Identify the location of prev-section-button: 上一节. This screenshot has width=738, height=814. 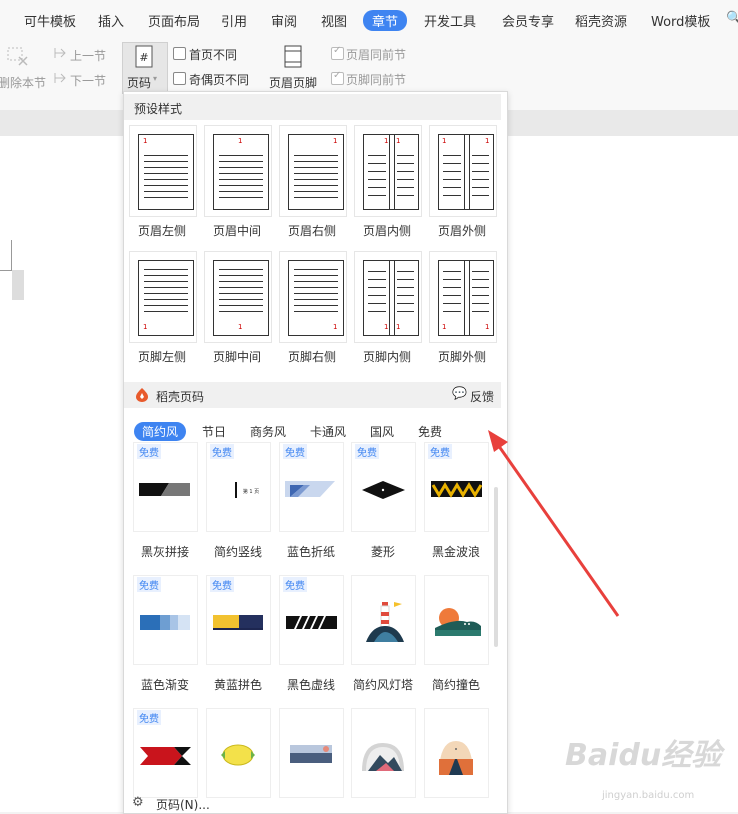
(88, 55).